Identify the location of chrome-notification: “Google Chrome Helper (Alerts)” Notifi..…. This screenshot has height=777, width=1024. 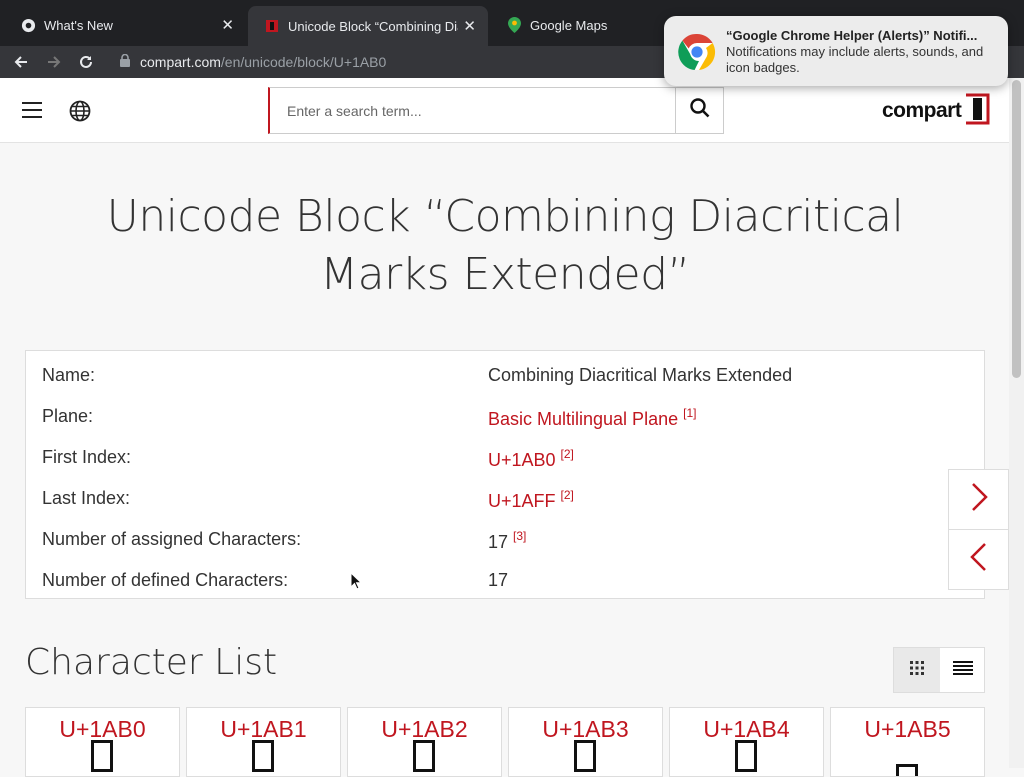
(836, 51).